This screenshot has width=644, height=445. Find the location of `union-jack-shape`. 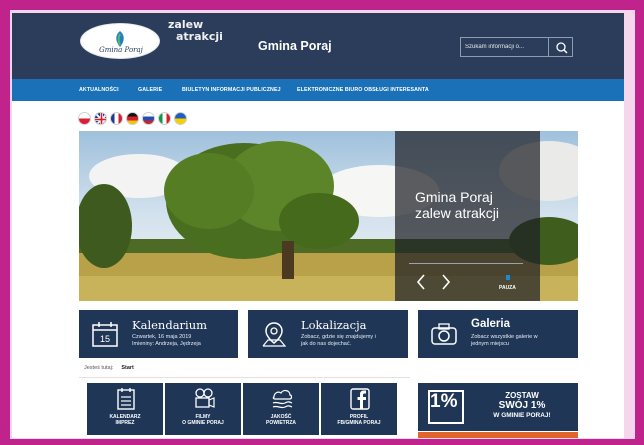

union-jack-shape is located at coordinates (100, 118).